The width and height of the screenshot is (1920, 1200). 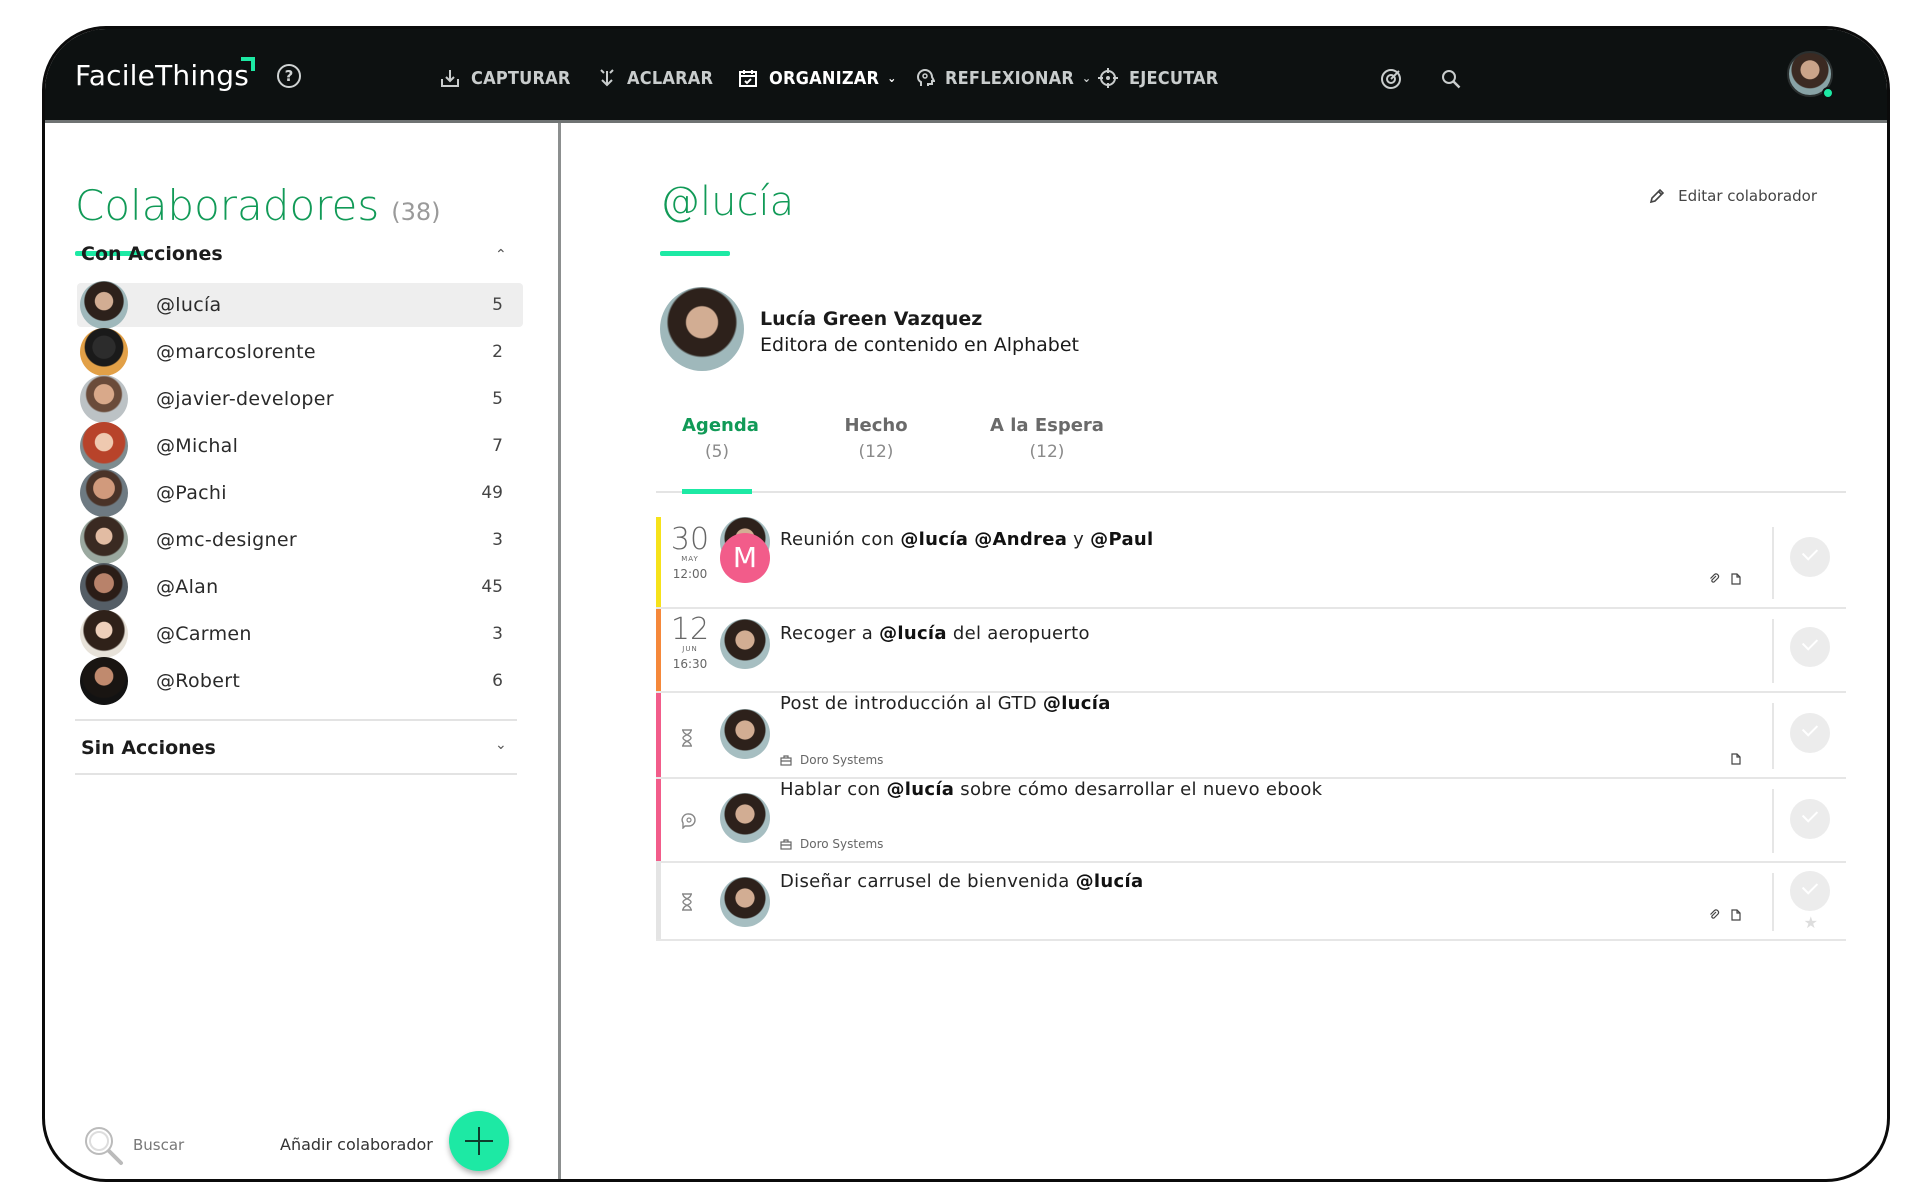 I want to click on help-icon: ?, so click(x=289, y=76).